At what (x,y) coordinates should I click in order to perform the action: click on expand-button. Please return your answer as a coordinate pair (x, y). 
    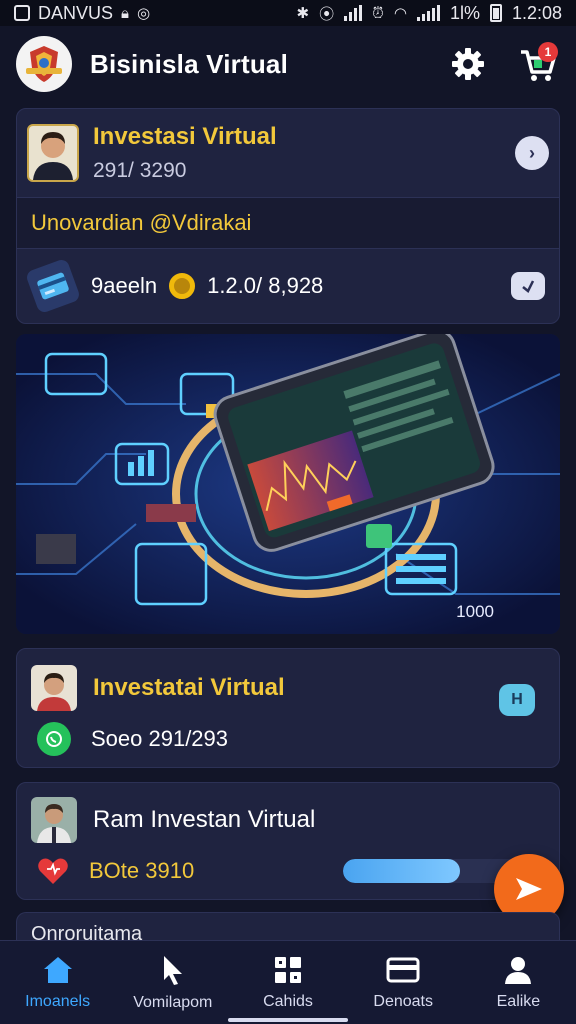
    Looking at the image, I should click on (528, 286).